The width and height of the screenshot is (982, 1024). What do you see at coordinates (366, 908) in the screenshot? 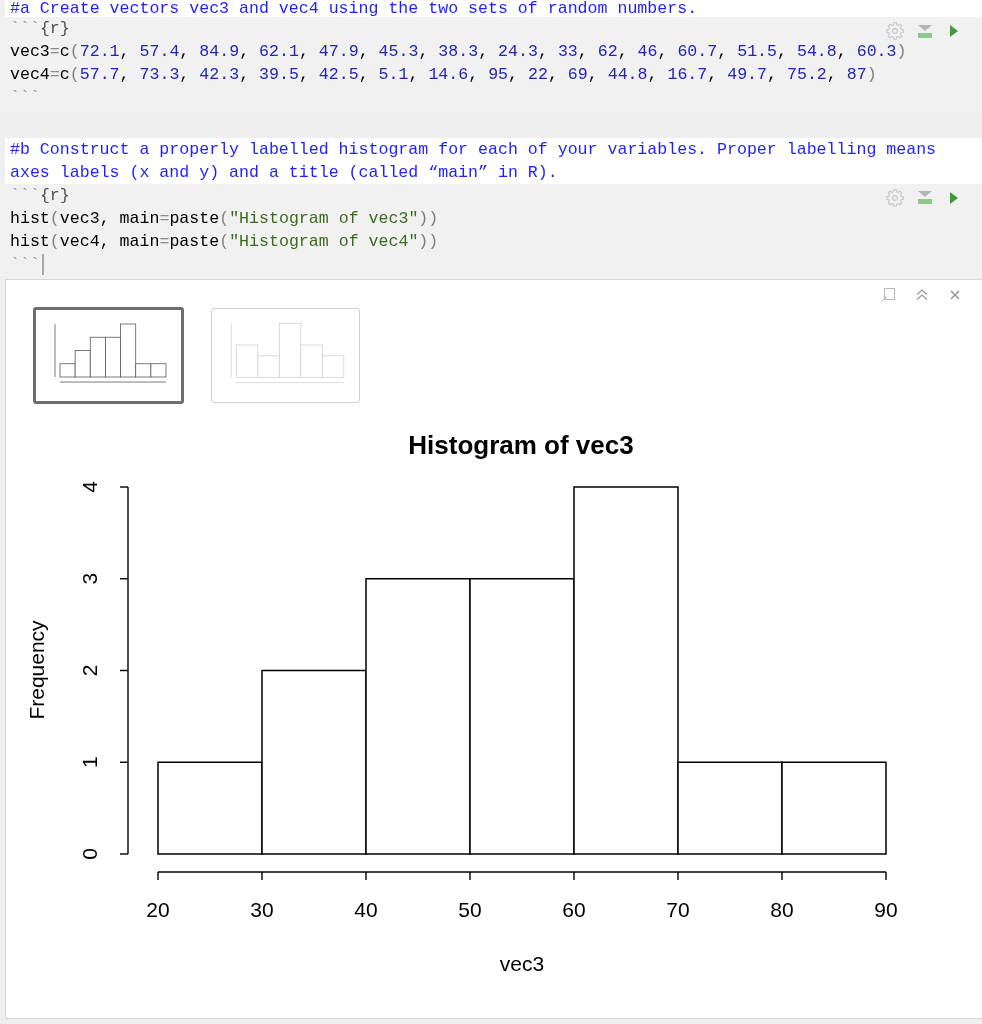
I see `x-tick-label: 40` at bounding box center [366, 908].